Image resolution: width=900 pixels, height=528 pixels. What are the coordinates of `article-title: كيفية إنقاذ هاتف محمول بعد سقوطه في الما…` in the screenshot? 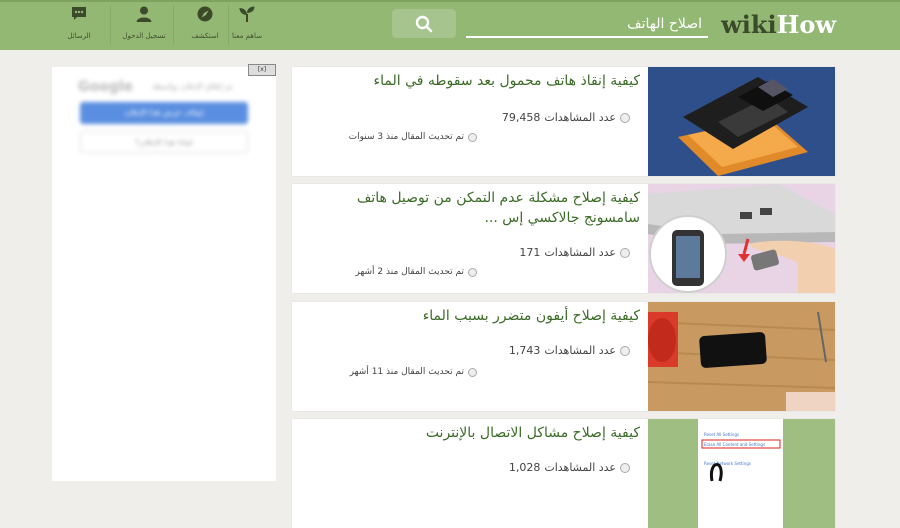 It's located at (472, 81).